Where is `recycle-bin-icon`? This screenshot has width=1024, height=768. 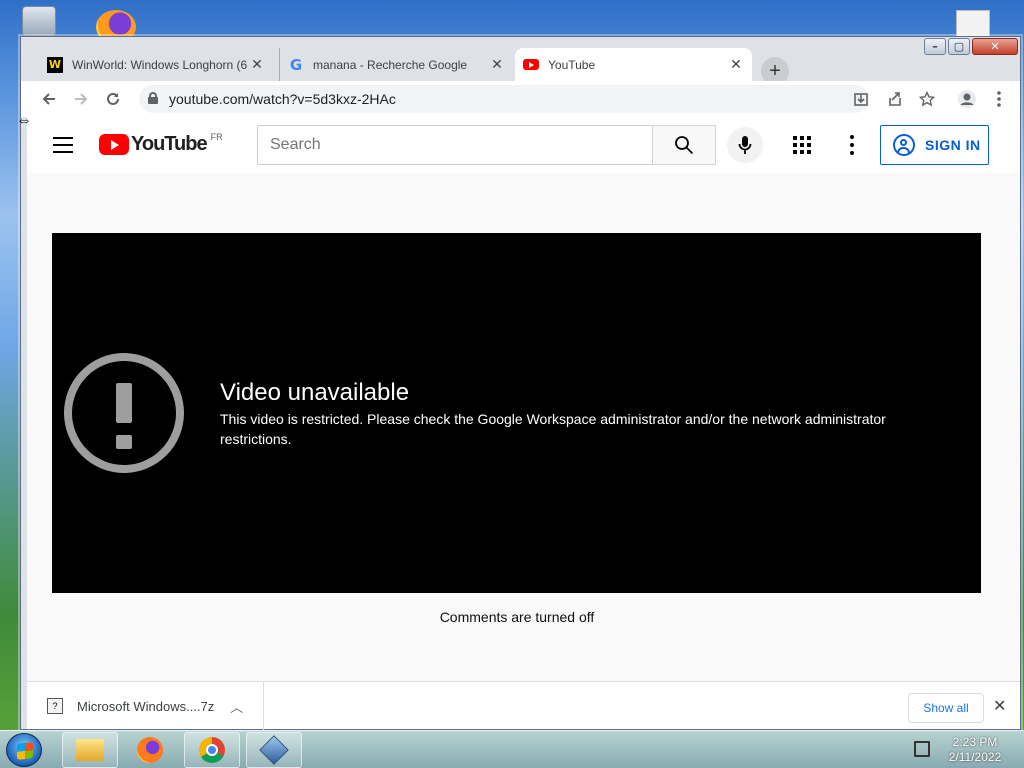
recycle-bin-icon is located at coordinates (39, 21).